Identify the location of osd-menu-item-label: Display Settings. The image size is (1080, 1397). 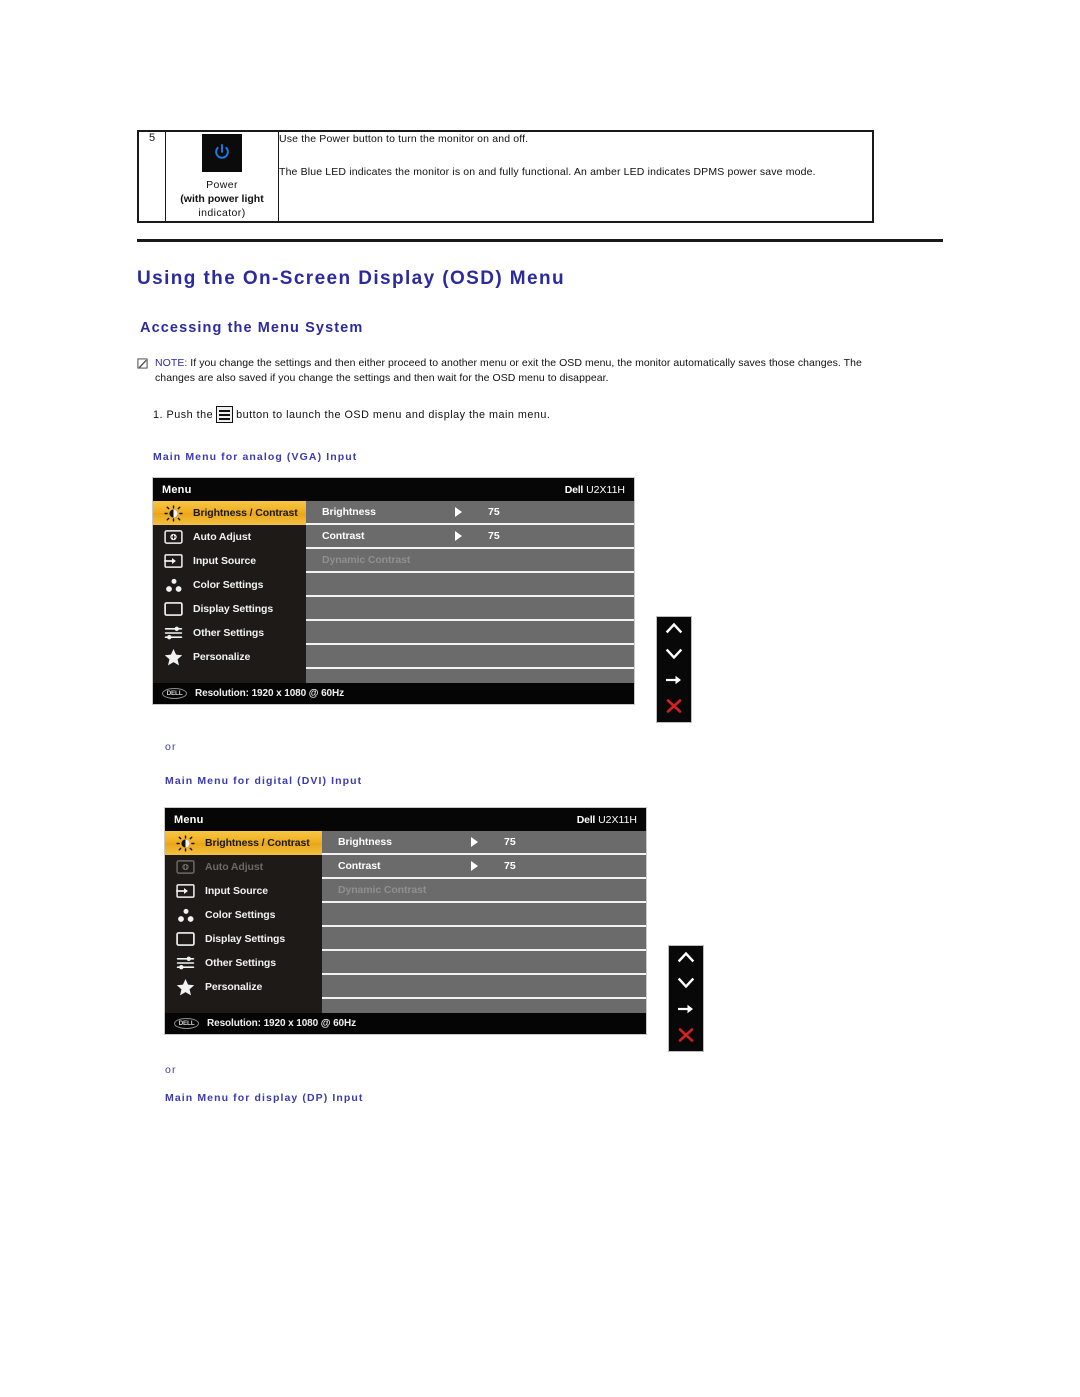
(245, 939).